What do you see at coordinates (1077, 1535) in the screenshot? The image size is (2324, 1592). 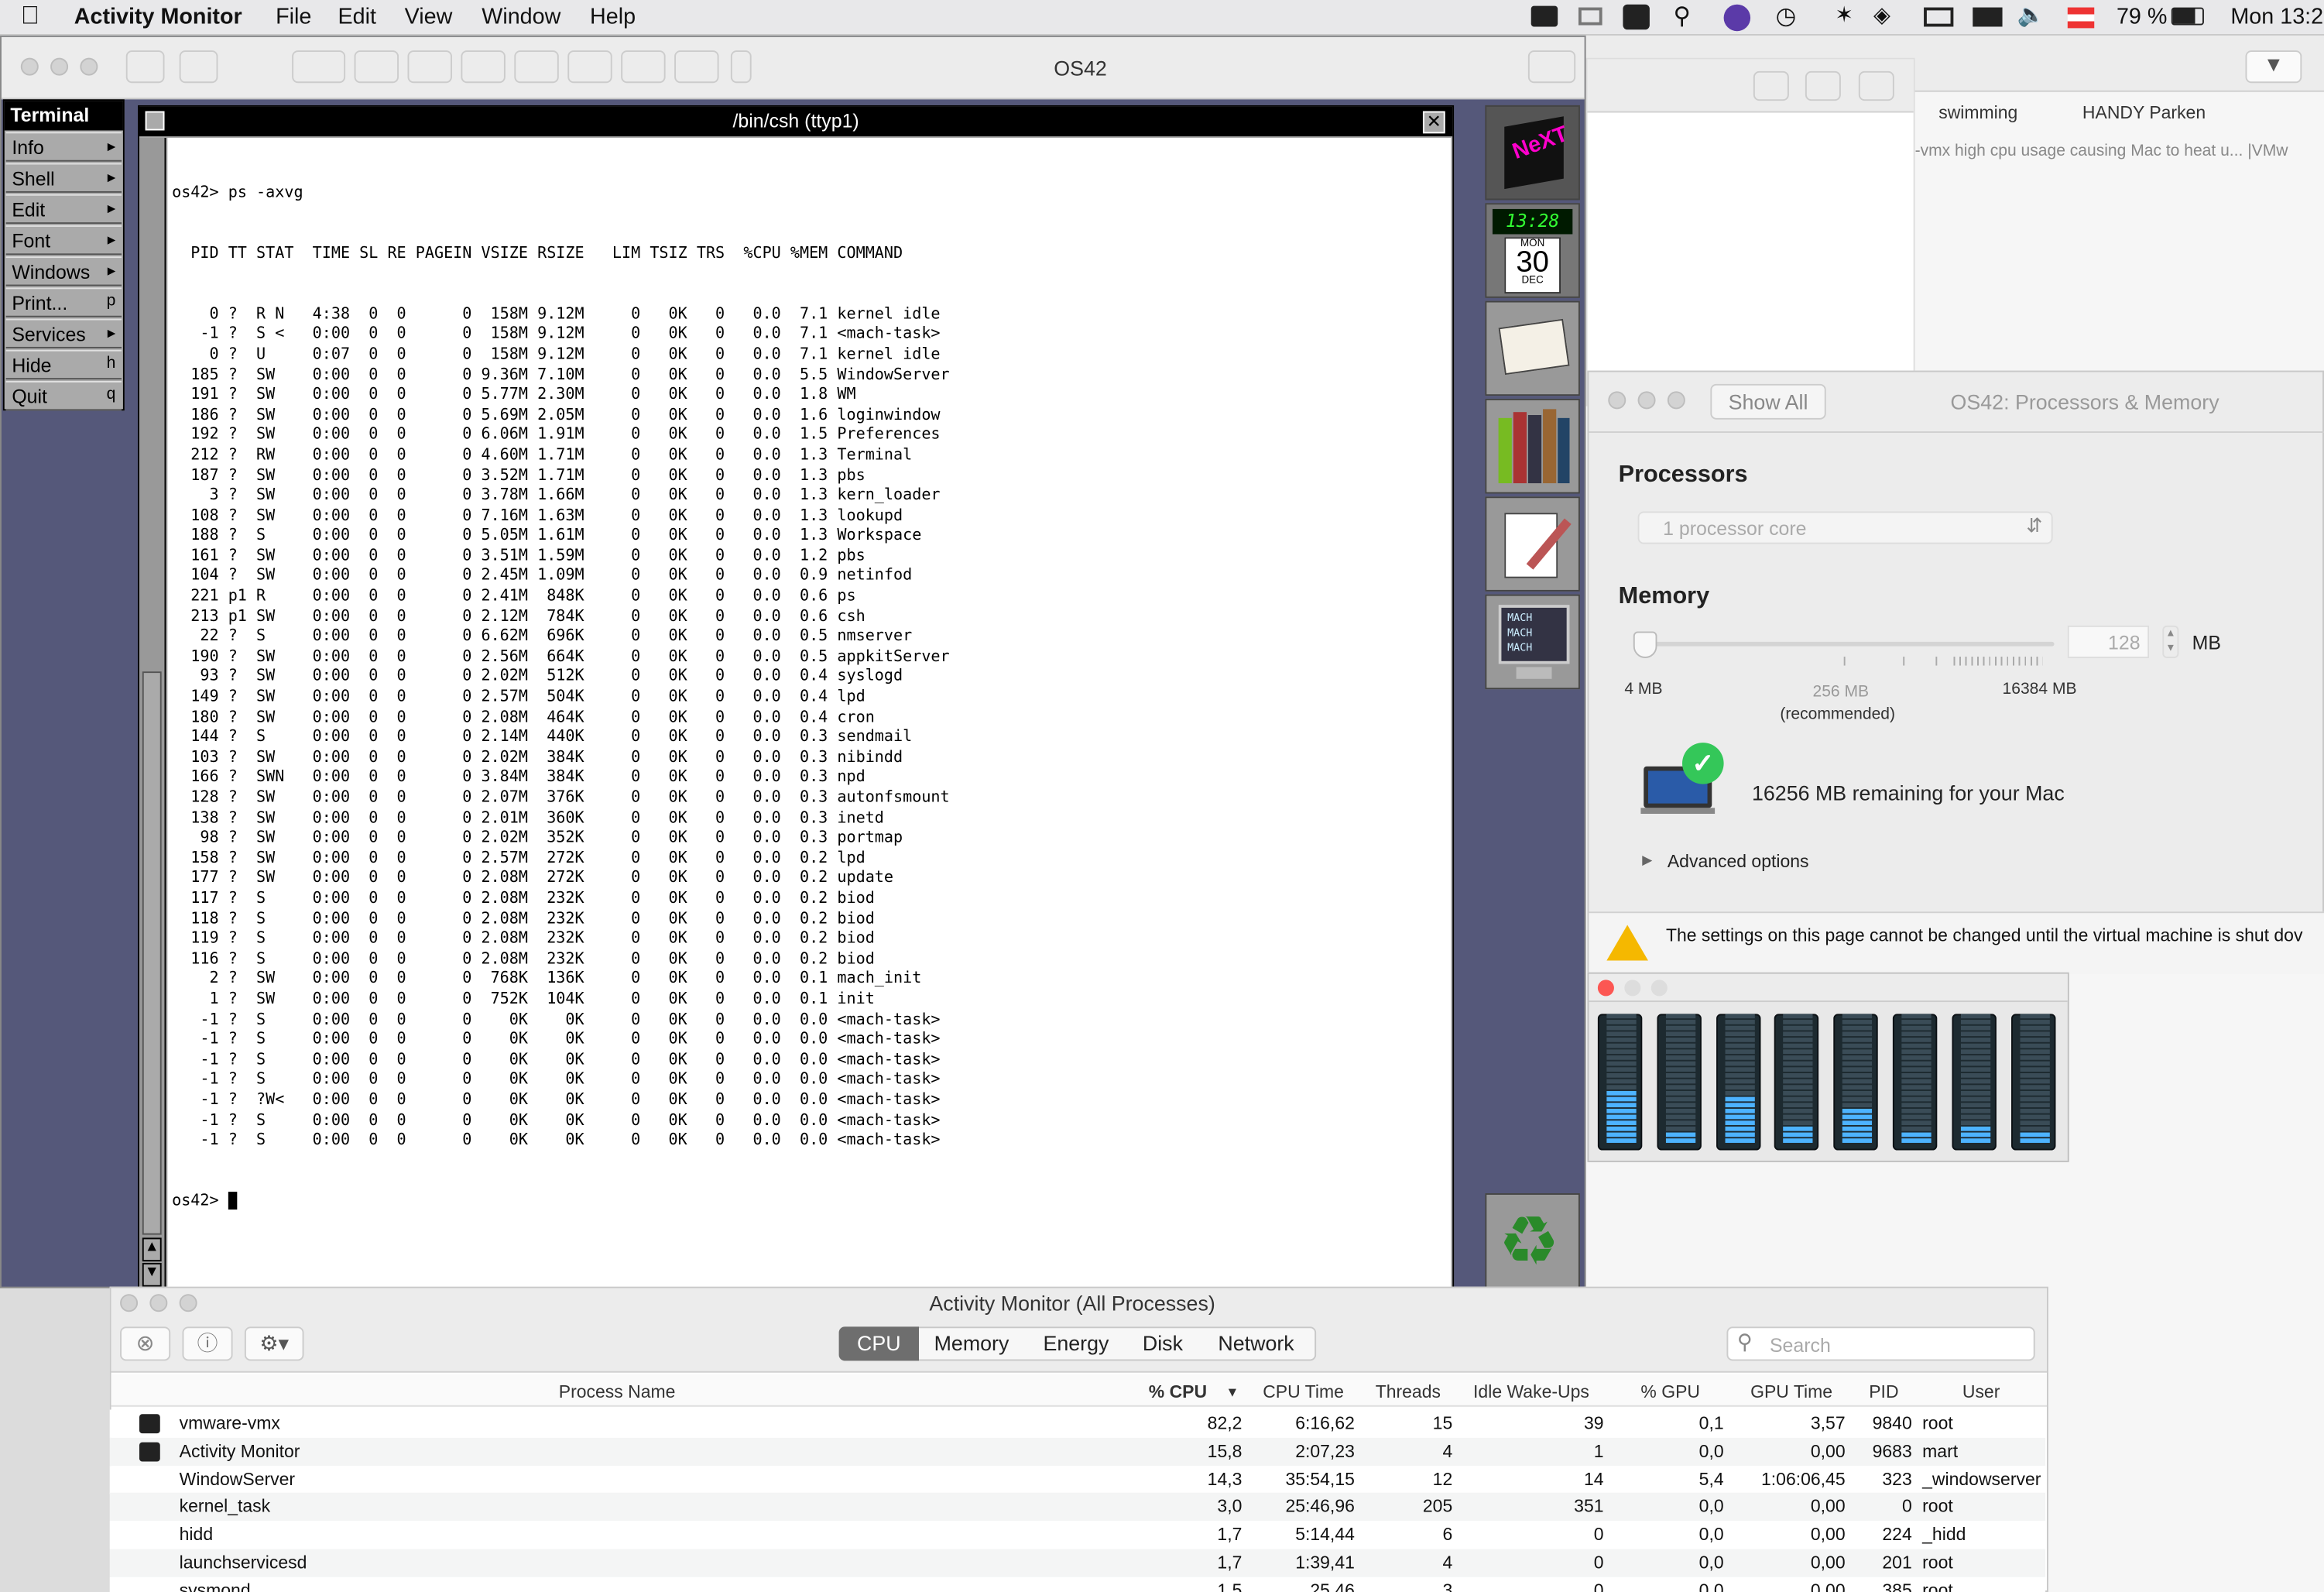 I see `table-row: hidd 1,7 5:14,44 6 0 0,0 0,00 224 _hidd` at bounding box center [1077, 1535].